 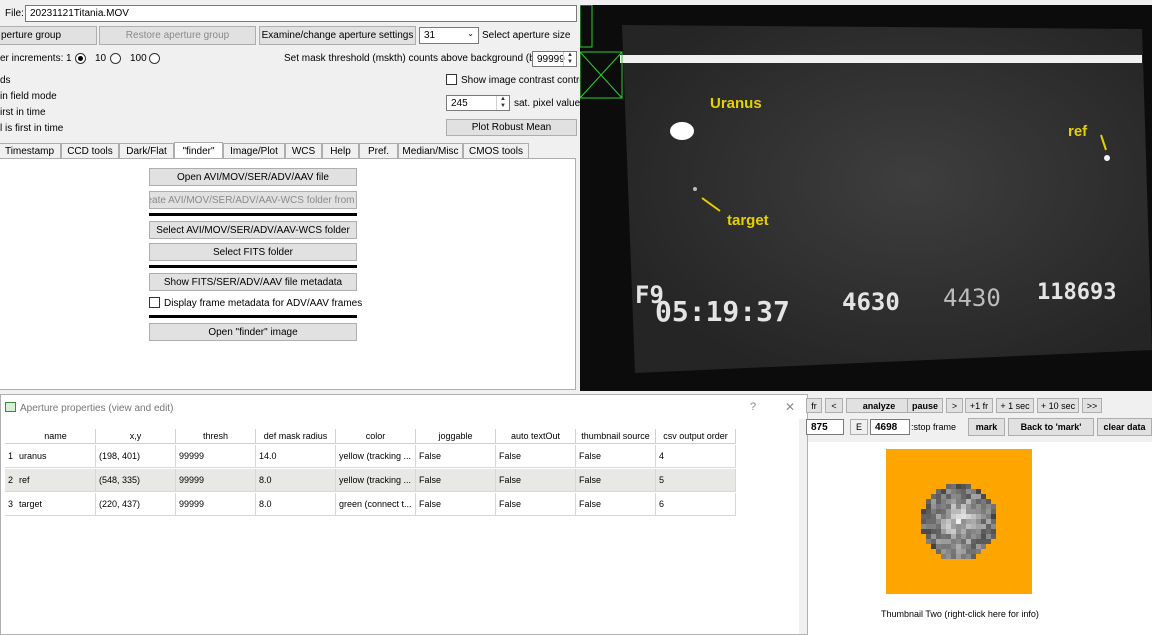 What do you see at coordinates (136, 456) in the screenshot?
I see `table-cell: (198, 401)` at bounding box center [136, 456].